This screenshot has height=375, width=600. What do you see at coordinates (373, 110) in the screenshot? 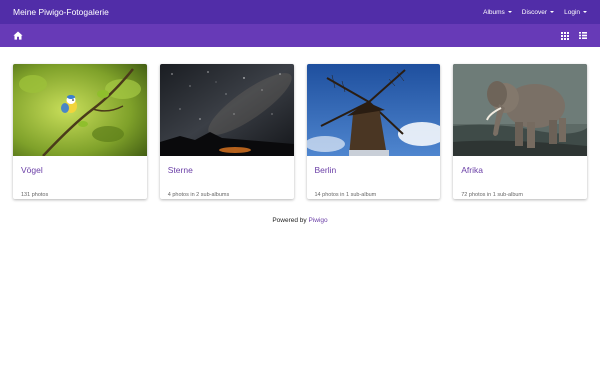
I see `album-thumbnail-windmill` at bounding box center [373, 110].